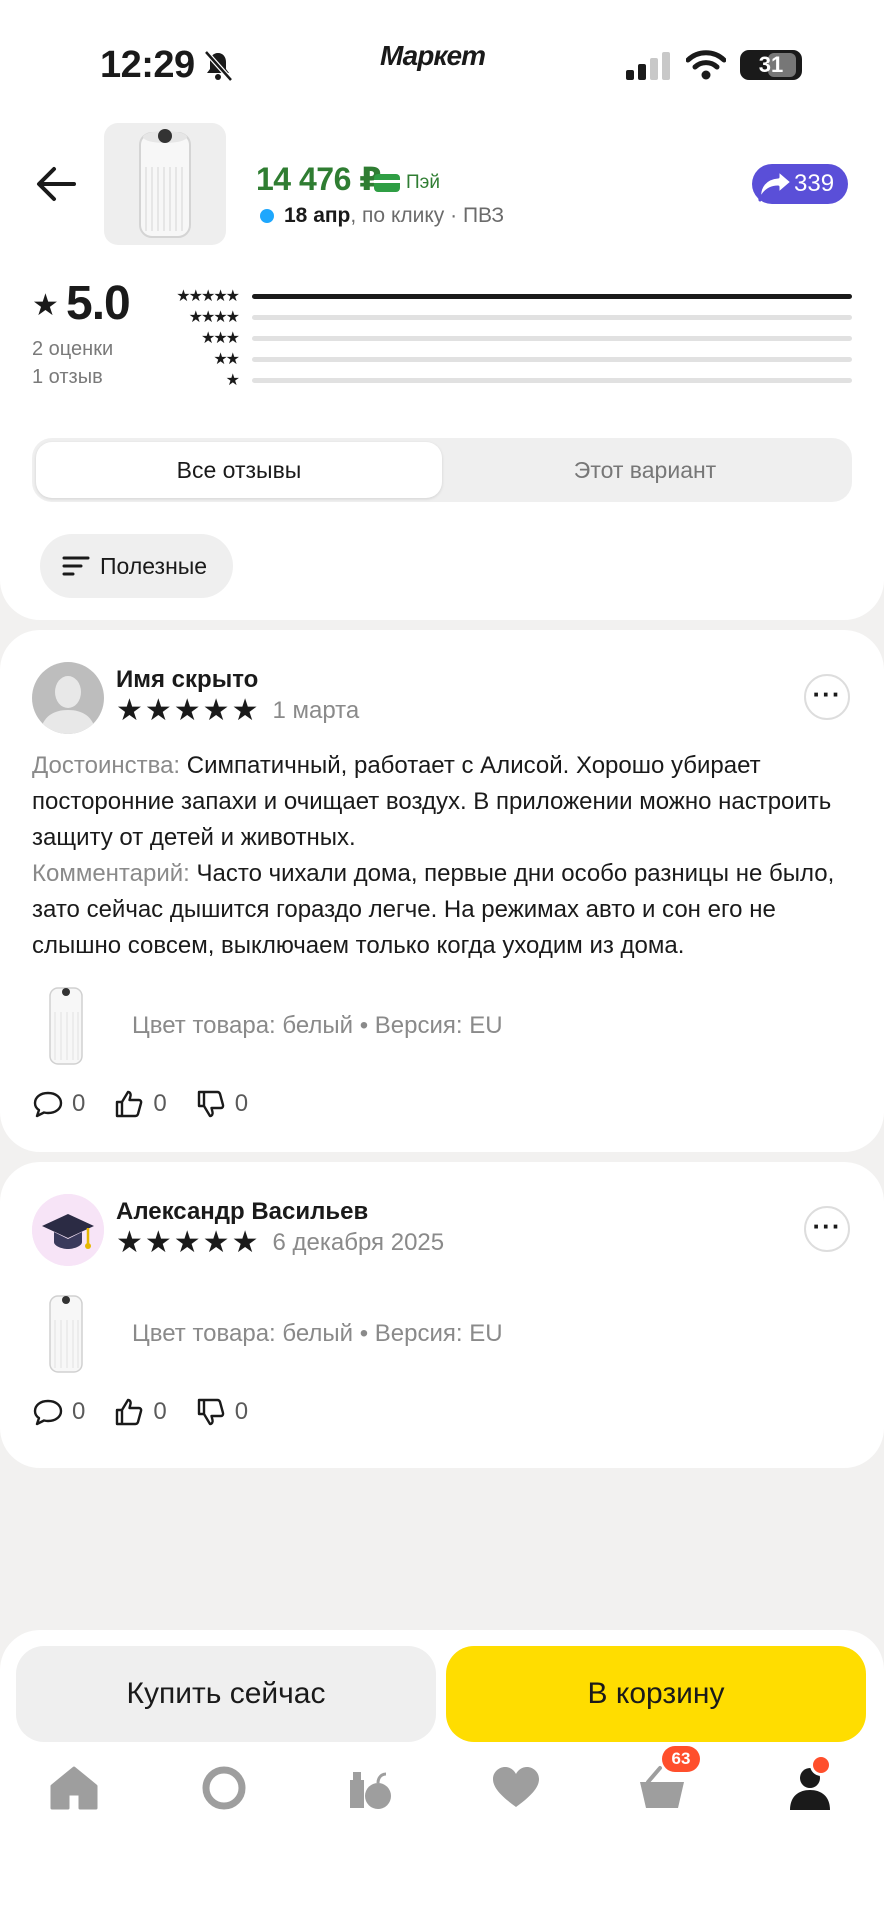 This screenshot has width=884, height=1920. I want to click on tab-all-reviews: Все отзывы, so click(239, 470).